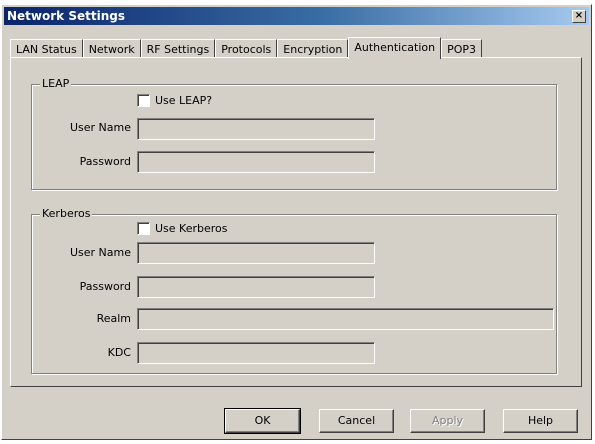  I want to click on tab-lan-status: LAN Status, so click(46, 48).